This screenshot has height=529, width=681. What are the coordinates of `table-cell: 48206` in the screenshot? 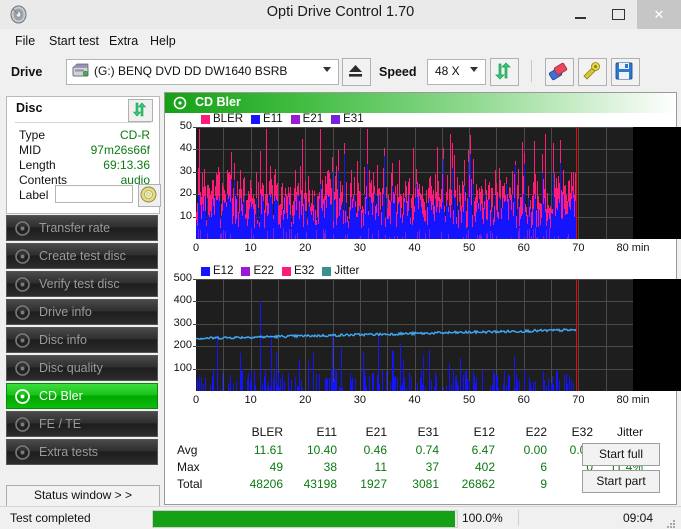 It's located at (266, 484).